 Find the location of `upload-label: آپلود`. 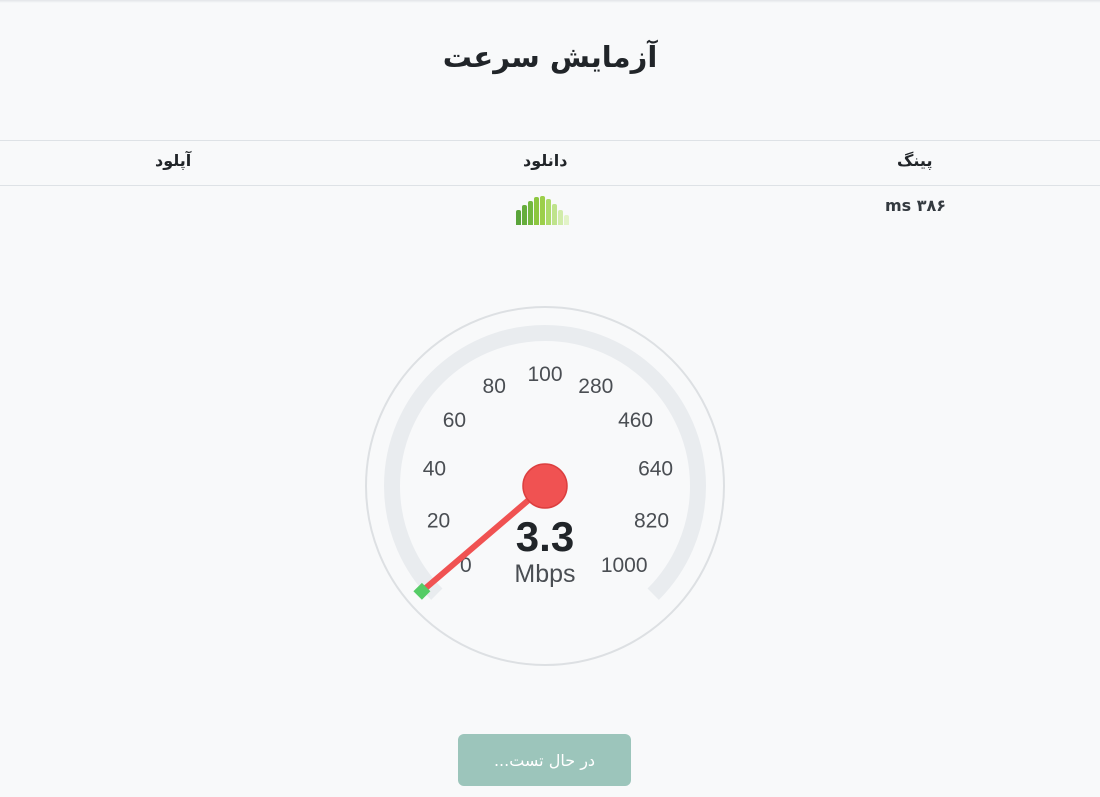

upload-label: آپلود is located at coordinates (173, 160).